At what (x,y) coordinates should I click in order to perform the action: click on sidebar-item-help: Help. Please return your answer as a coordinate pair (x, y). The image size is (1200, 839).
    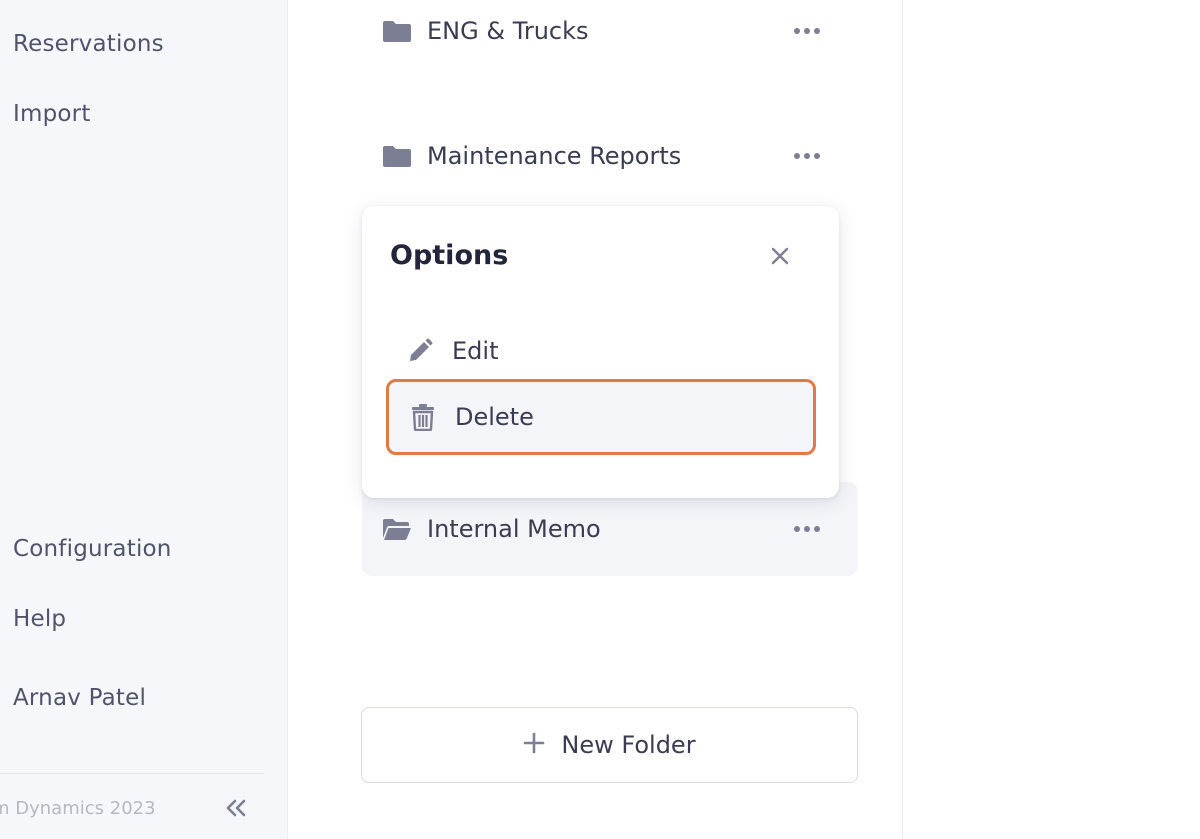
    Looking at the image, I should click on (39, 619).